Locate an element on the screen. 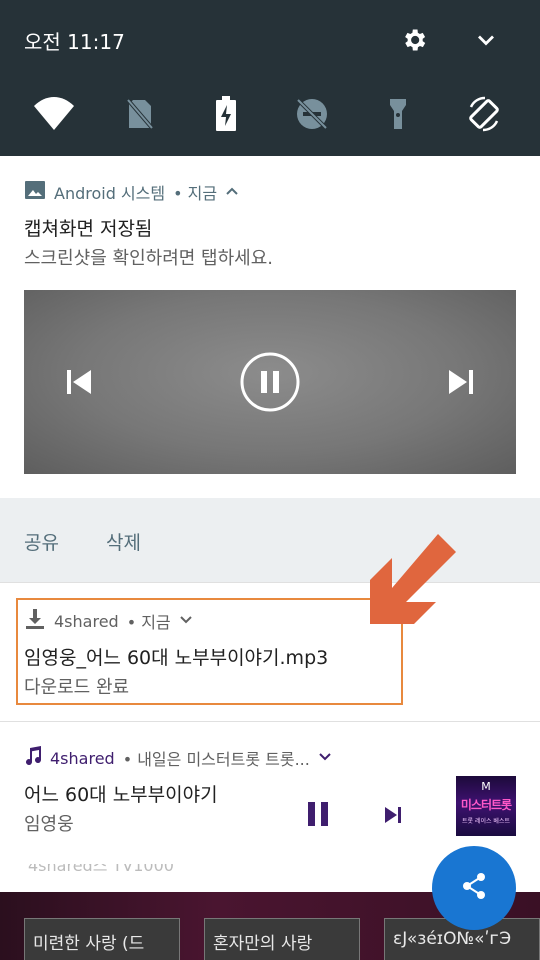 This screenshot has height=960, width=540. status-clock: 오전 11:17 is located at coordinates (74, 42).